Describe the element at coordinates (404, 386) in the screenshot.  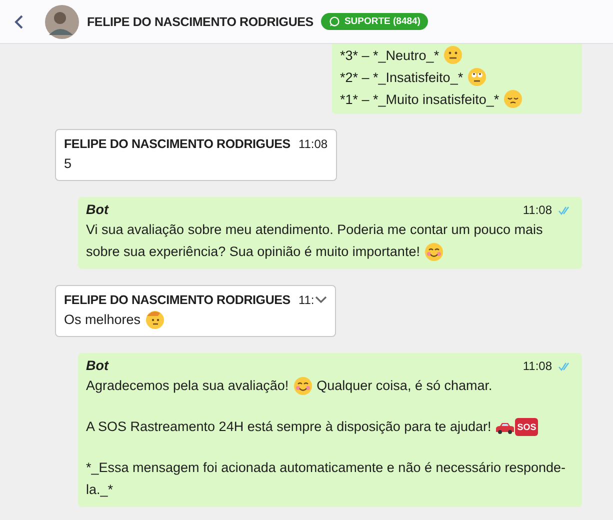
I see `message-text: Qualquer coisa, é só chamar.` at that location.